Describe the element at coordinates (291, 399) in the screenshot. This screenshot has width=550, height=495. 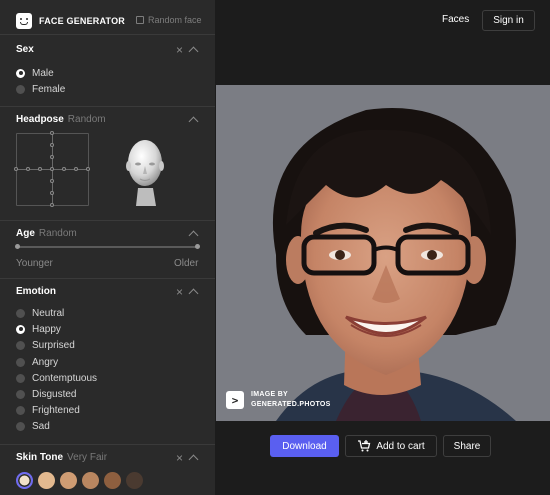
I see `credit-text: IMAGE BY GENERATED.PHOTOS` at that location.